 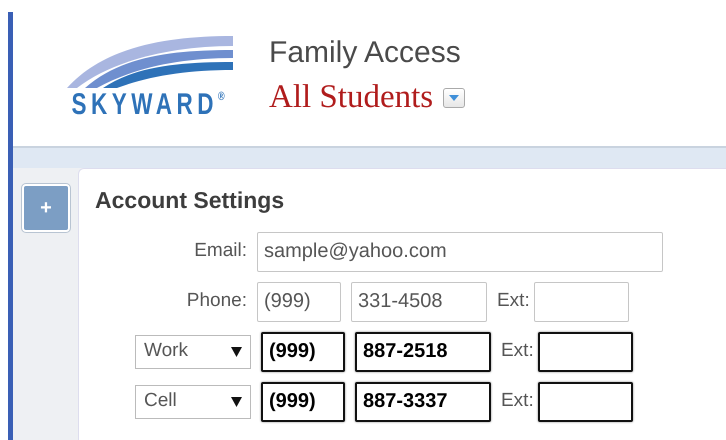 I want to click on email-field: sample@yahoo.com, so click(x=460, y=252).